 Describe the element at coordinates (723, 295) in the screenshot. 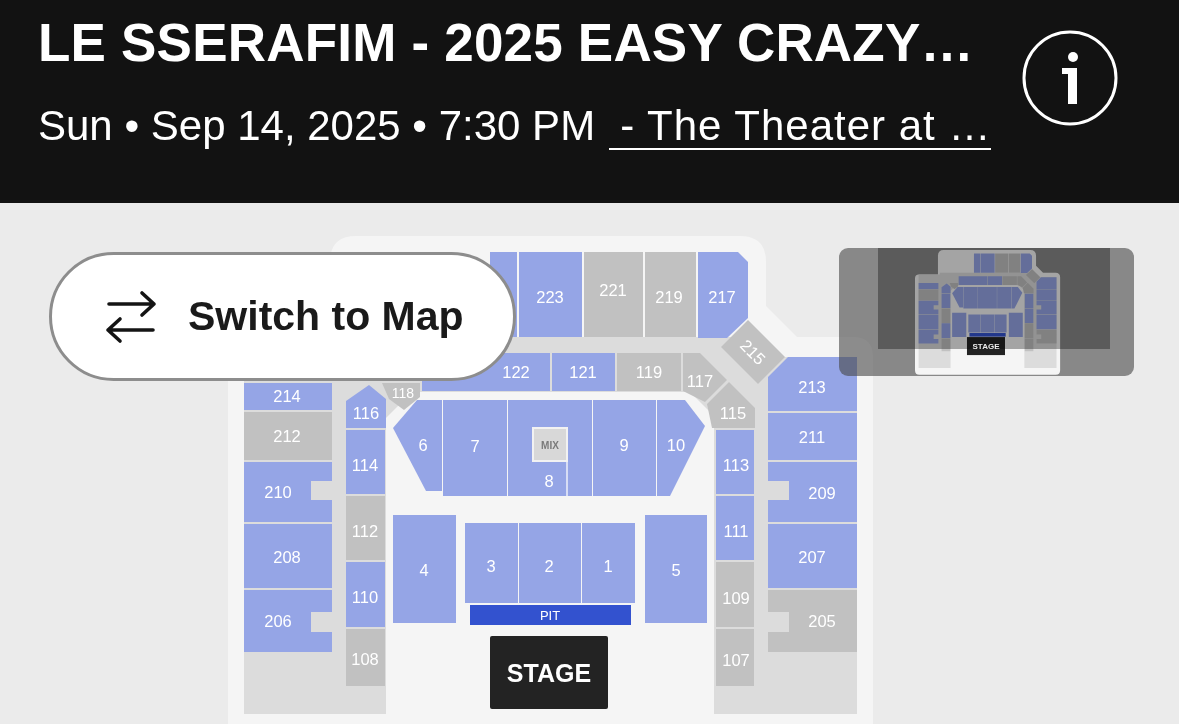

I see `seat-section: 217` at that location.